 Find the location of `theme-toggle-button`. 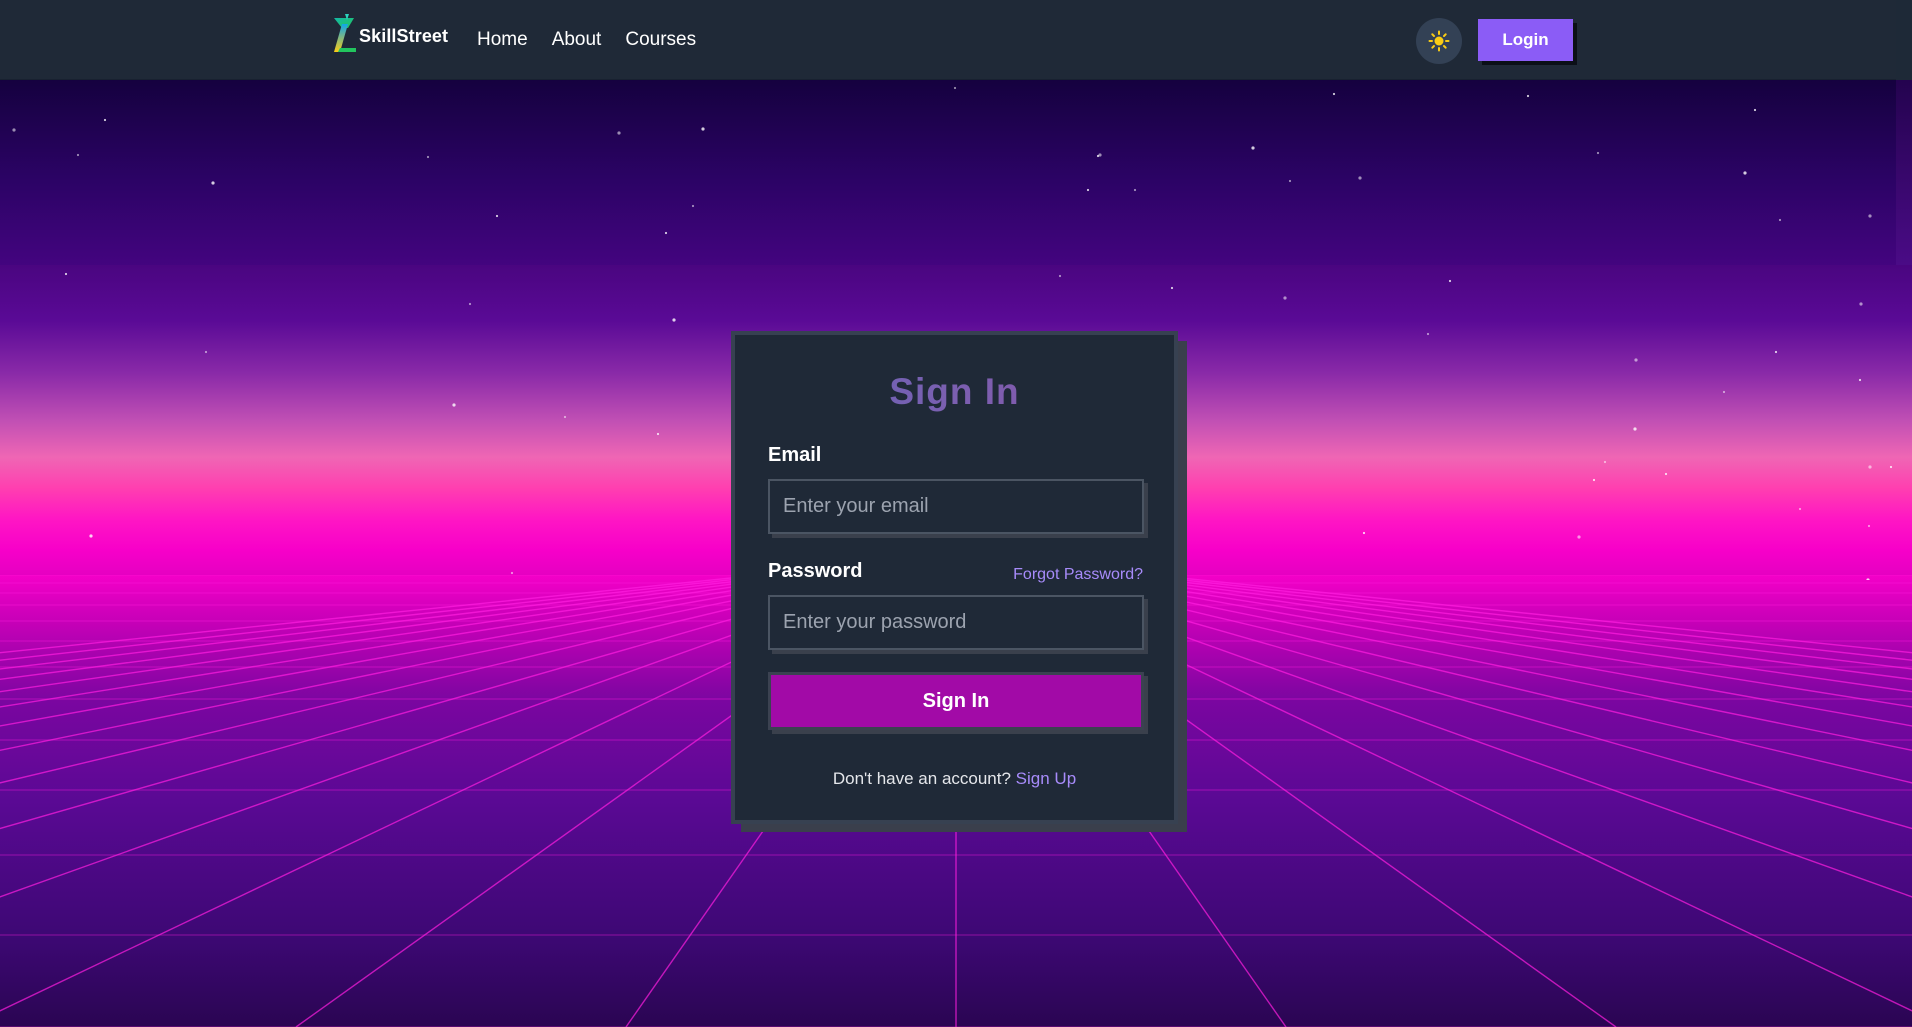

theme-toggle-button is located at coordinates (1439, 41).